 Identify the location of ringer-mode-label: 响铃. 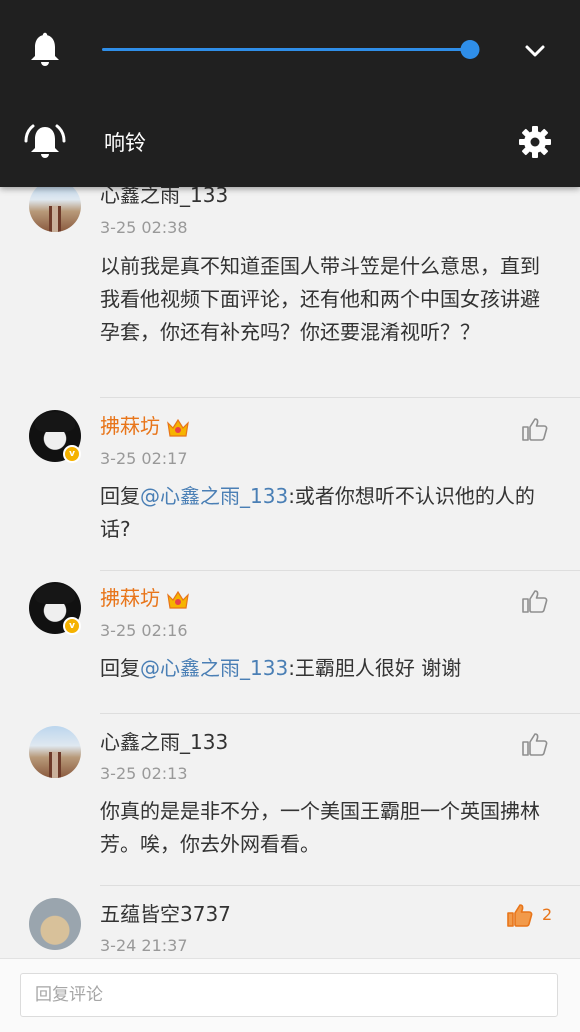
(125, 143).